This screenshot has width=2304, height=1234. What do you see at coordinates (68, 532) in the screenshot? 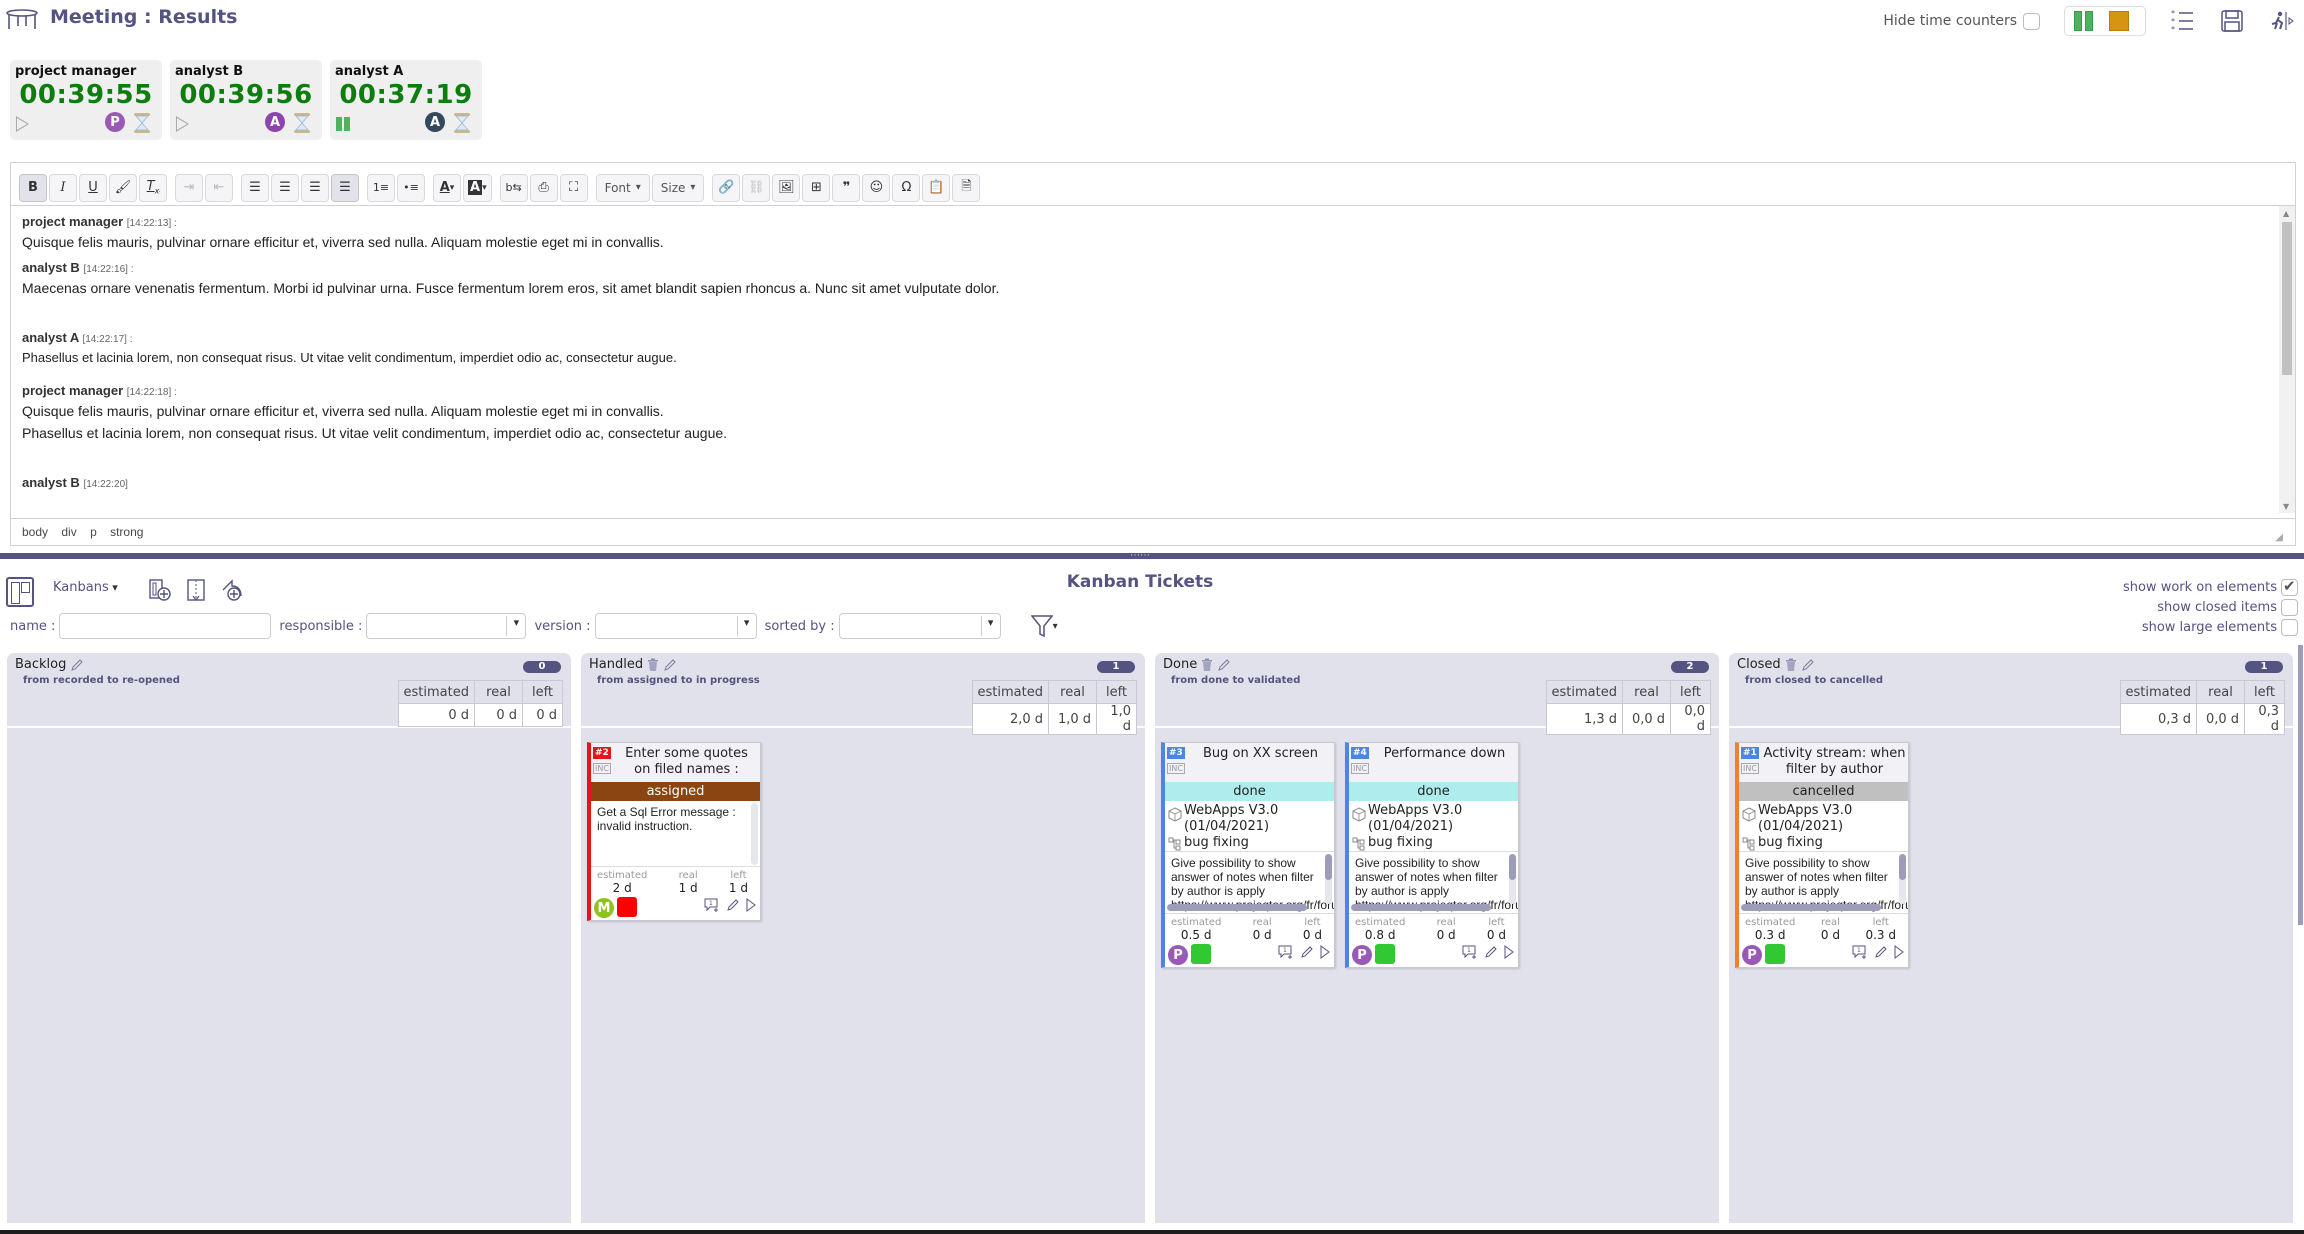
I see `path-item: div` at bounding box center [68, 532].